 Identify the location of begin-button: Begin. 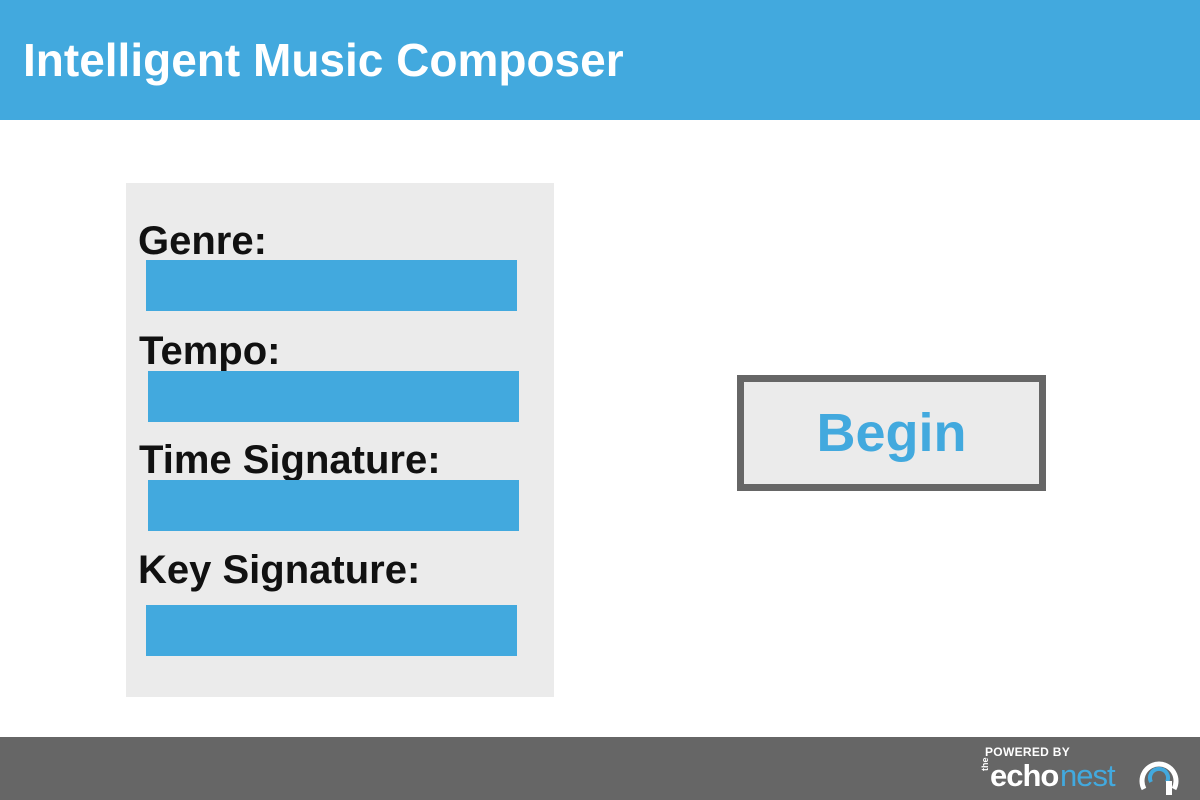
(891, 433).